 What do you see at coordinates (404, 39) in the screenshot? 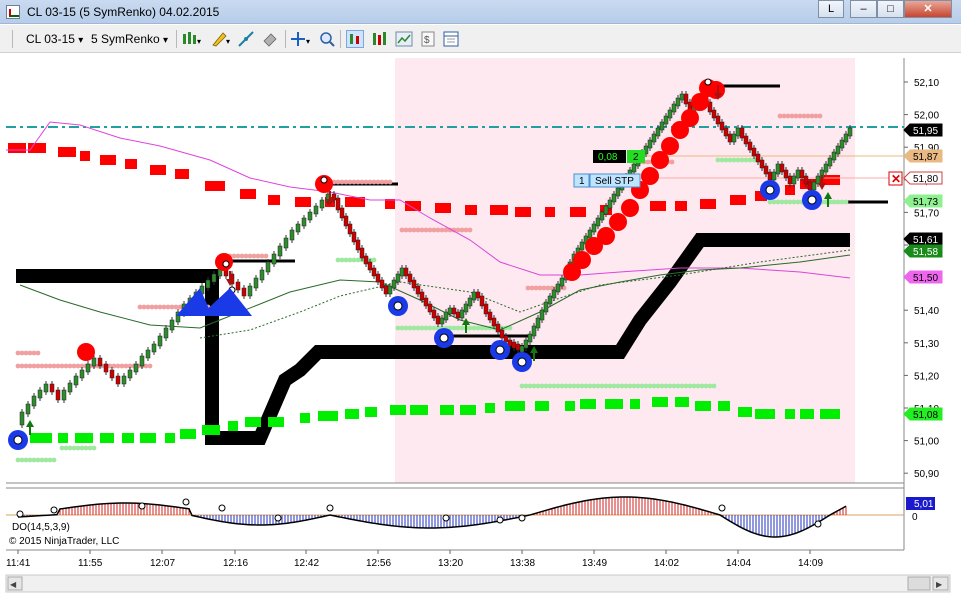
I see `strategies-icon` at bounding box center [404, 39].